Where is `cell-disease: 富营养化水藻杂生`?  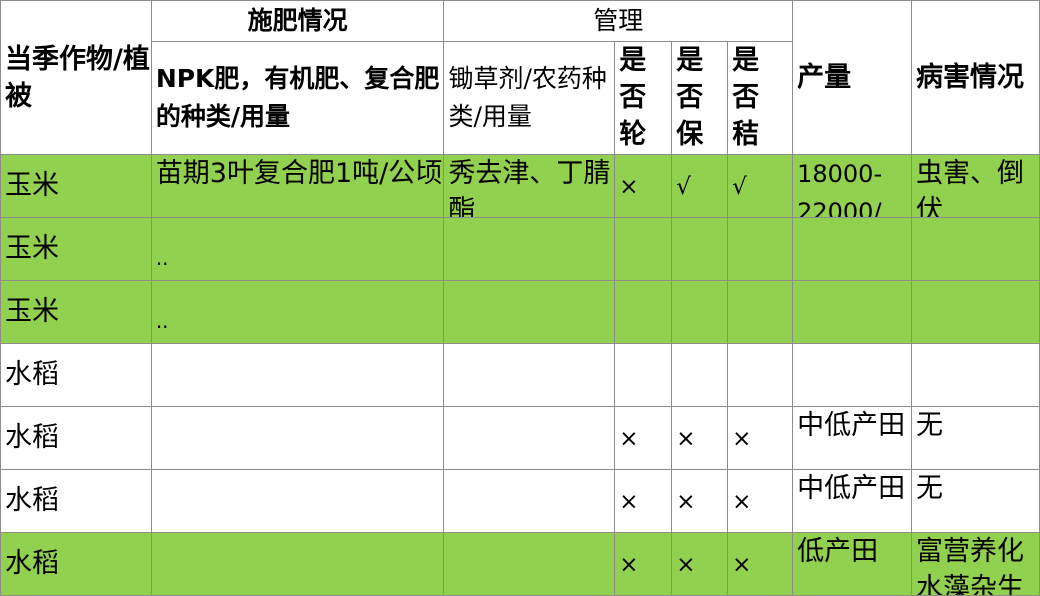 cell-disease: 富营养化水藻杂生 is located at coordinates (975, 564).